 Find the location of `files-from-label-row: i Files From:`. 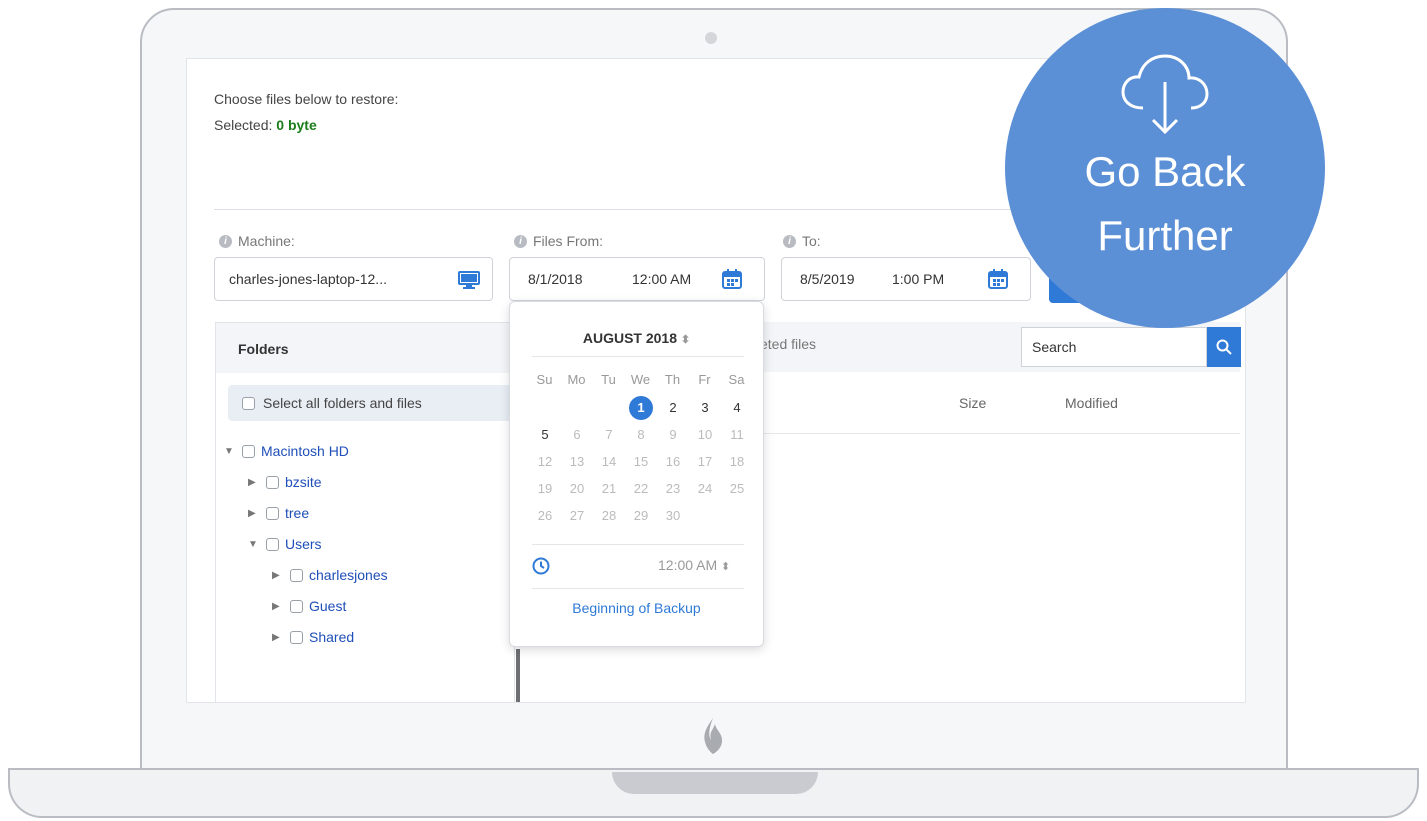

files-from-label-row: i Files From: is located at coordinates (558, 241).